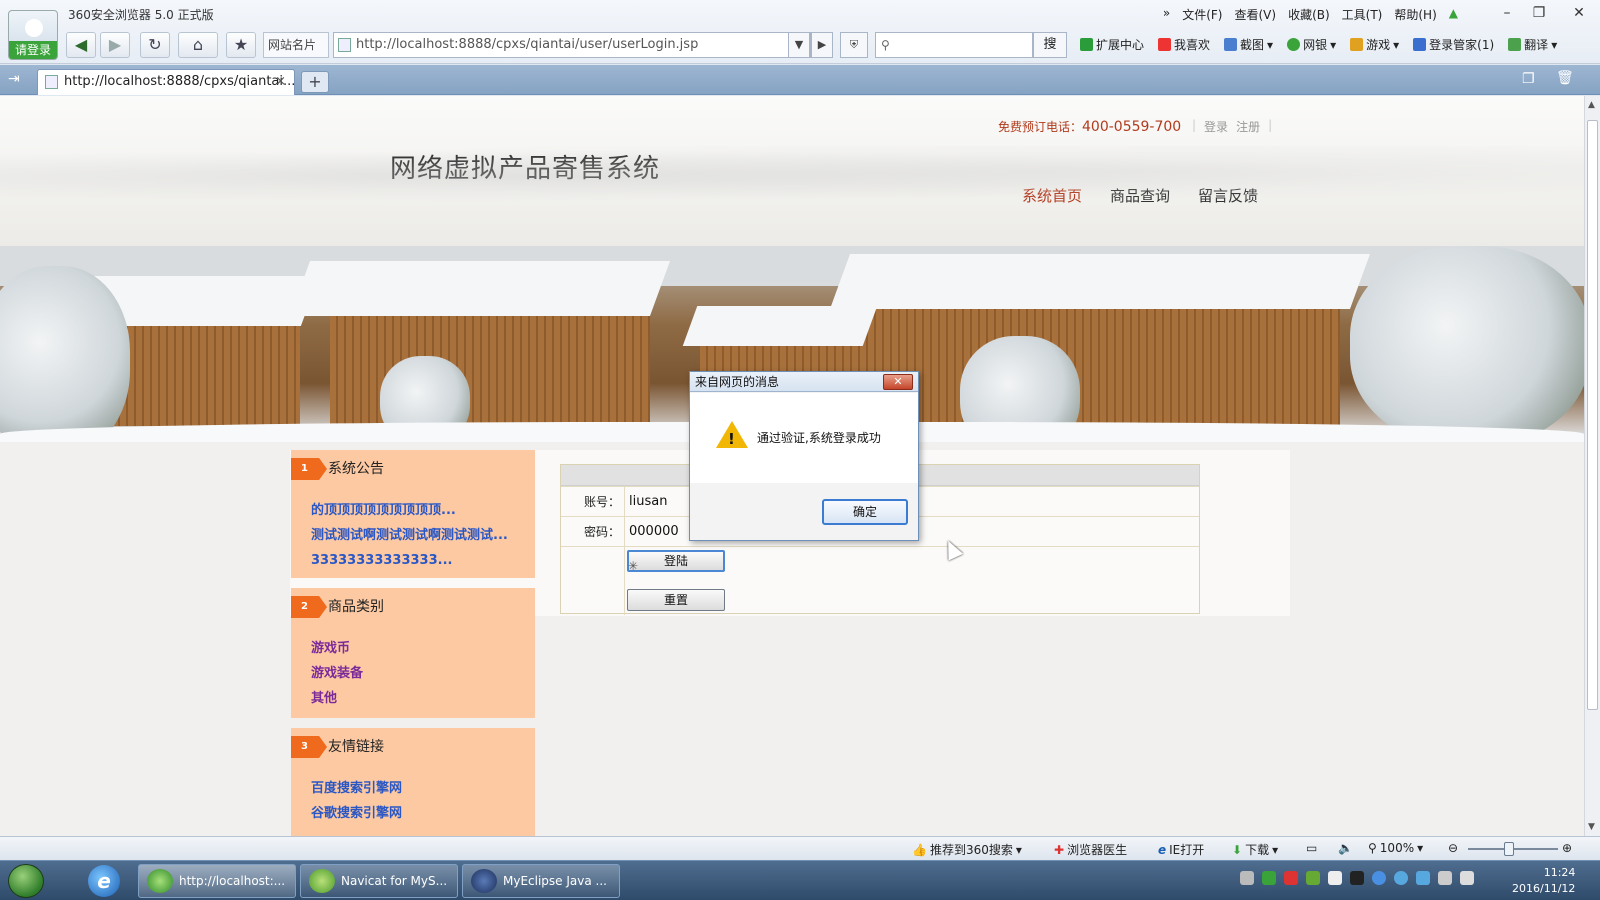  What do you see at coordinates (1379, 878) in the screenshot?
I see `network-icon` at bounding box center [1379, 878].